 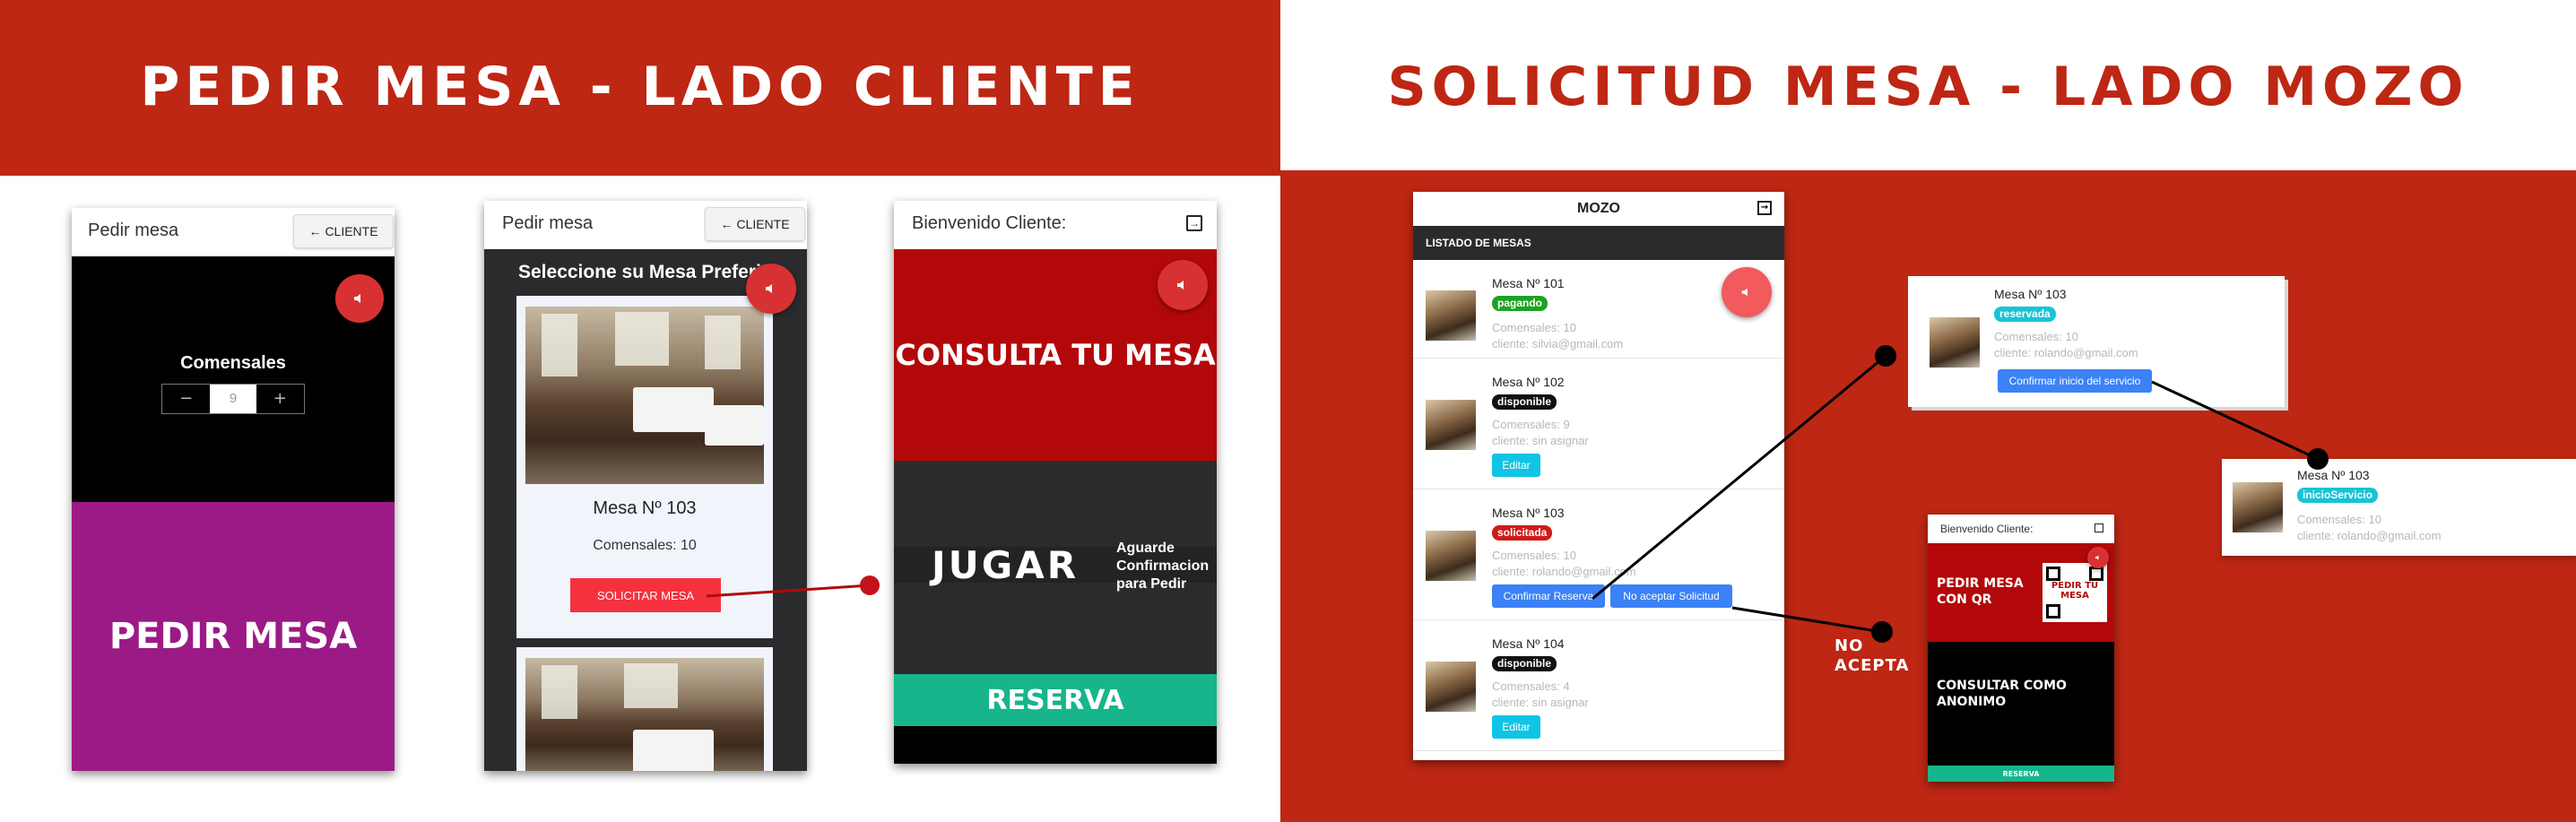 I want to click on pedir-mesa-button: PEDIR MESA, so click(x=233, y=636).